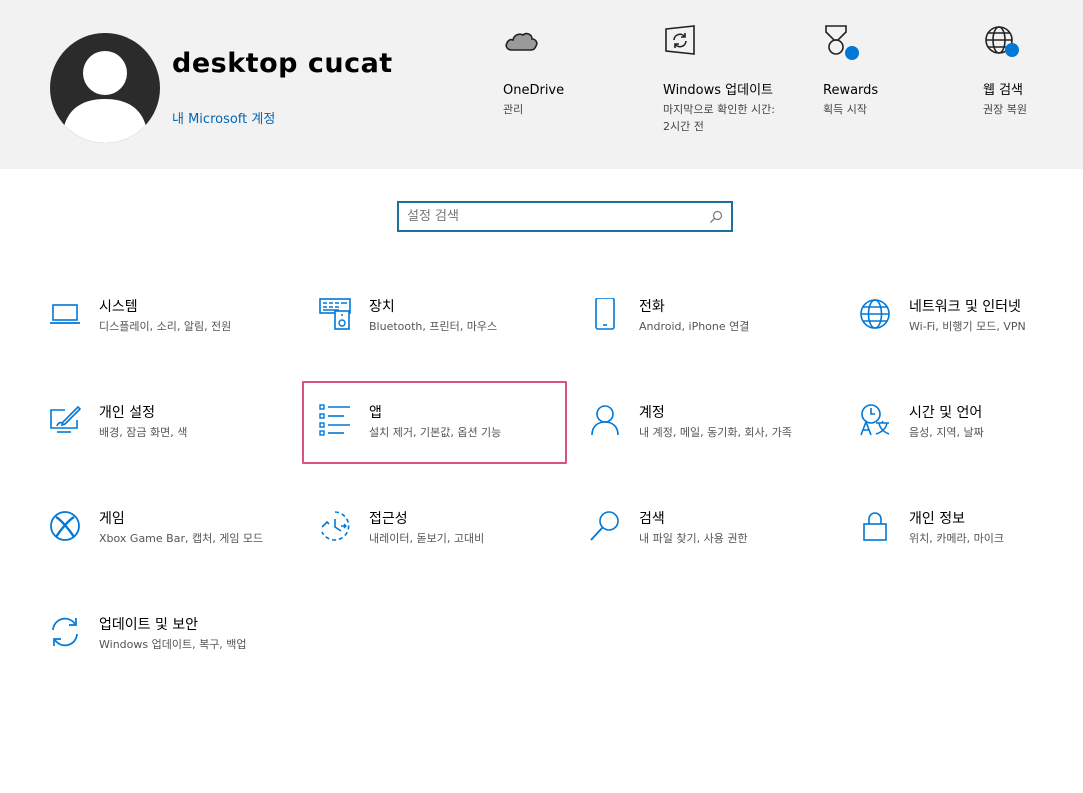  I want to click on lock-icon, so click(875, 526).